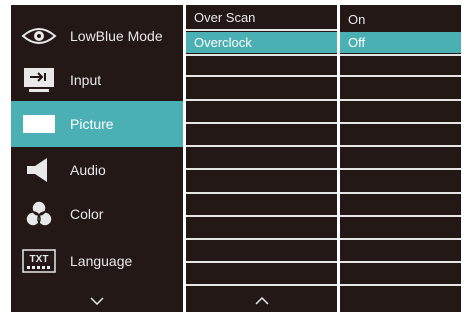 This screenshot has width=466, height=315. Describe the element at coordinates (400, 42) in the screenshot. I see `option-off: Off` at that location.